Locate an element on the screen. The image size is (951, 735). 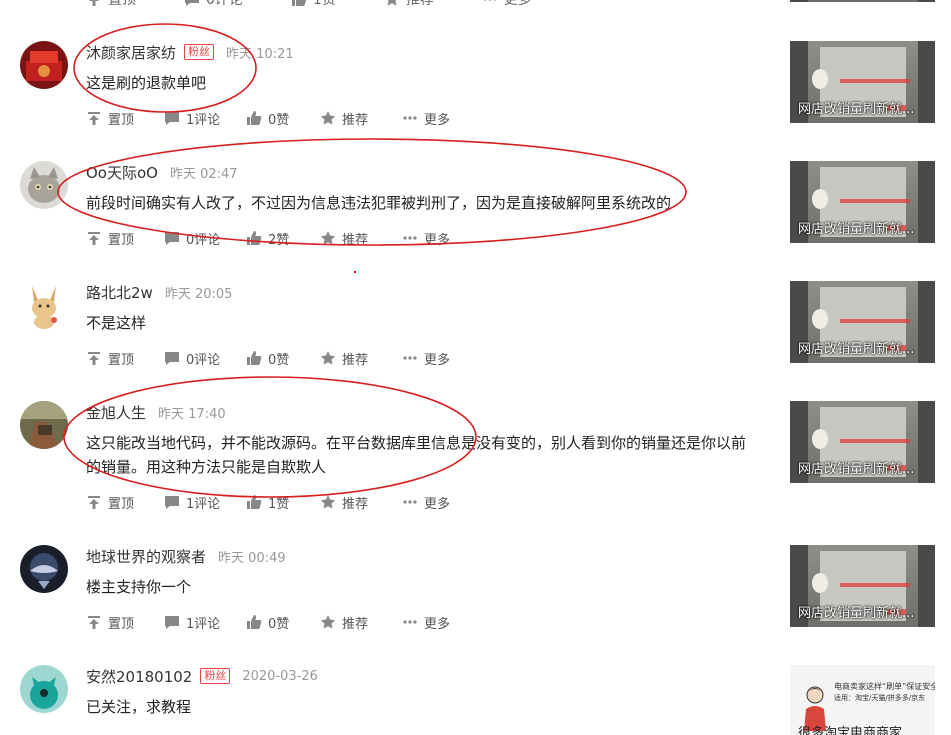
username: 金旭人生 is located at coordinates (116, 412).